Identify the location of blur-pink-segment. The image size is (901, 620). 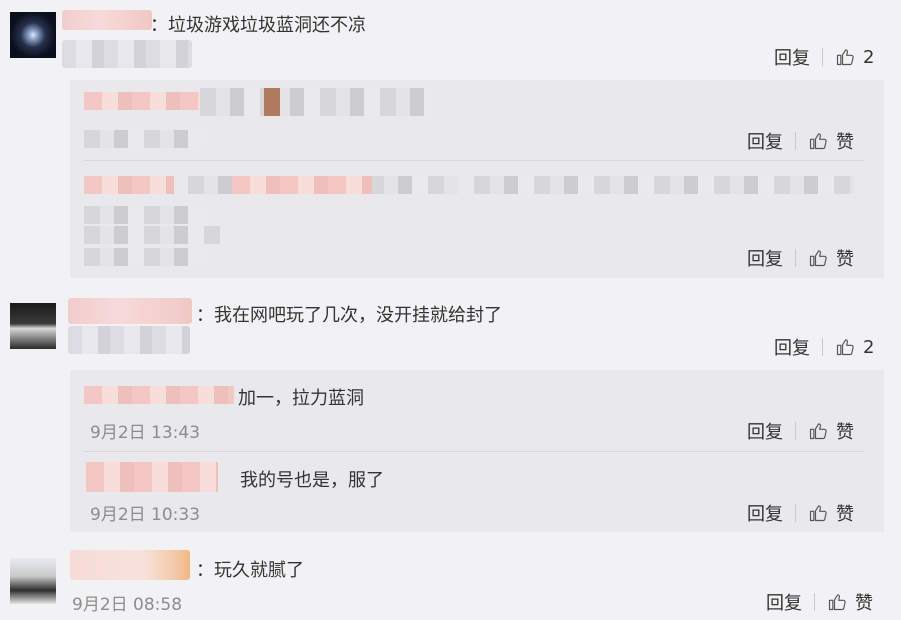
(302, 185).